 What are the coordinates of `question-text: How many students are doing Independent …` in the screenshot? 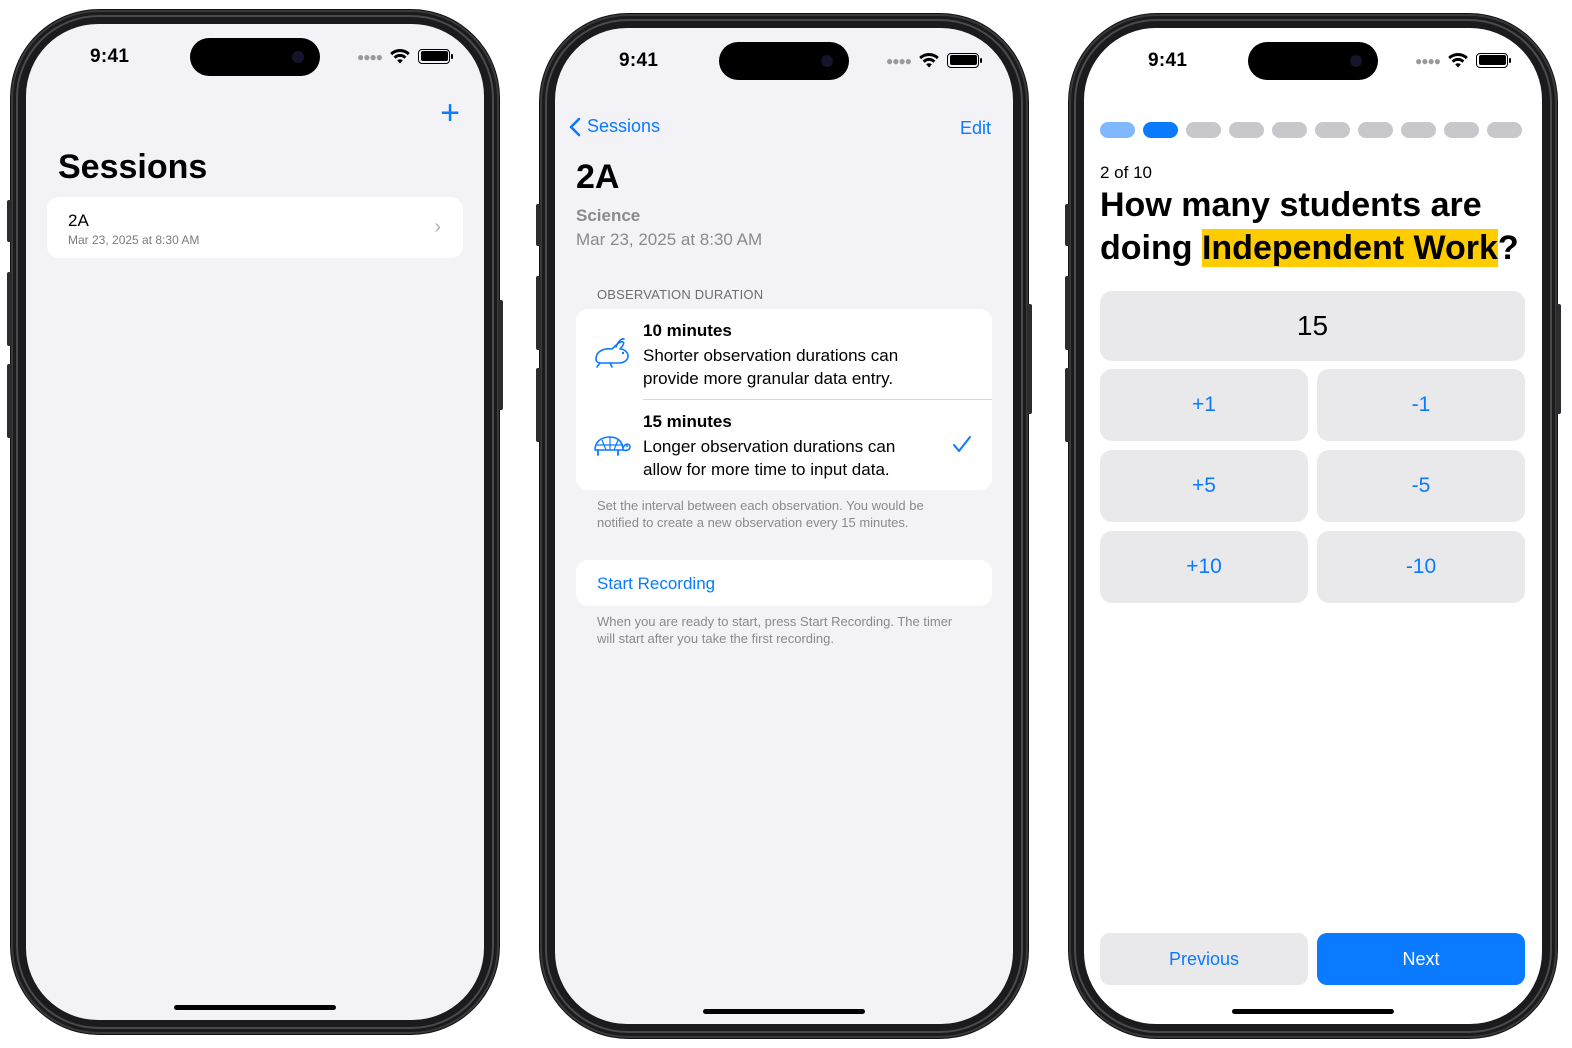 It's located at (1320, 227).